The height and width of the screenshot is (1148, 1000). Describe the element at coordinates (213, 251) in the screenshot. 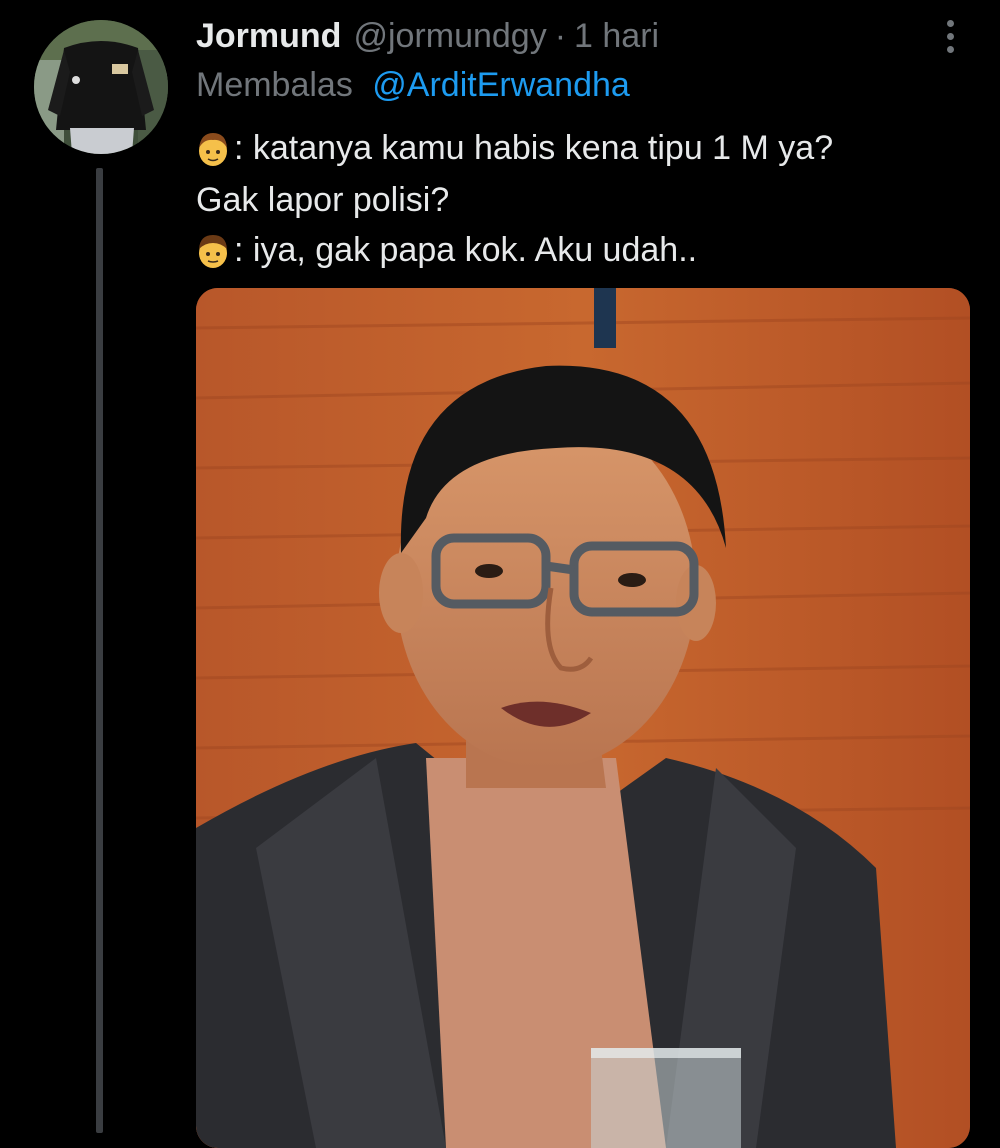

I see `man-face-emoji` at that location.